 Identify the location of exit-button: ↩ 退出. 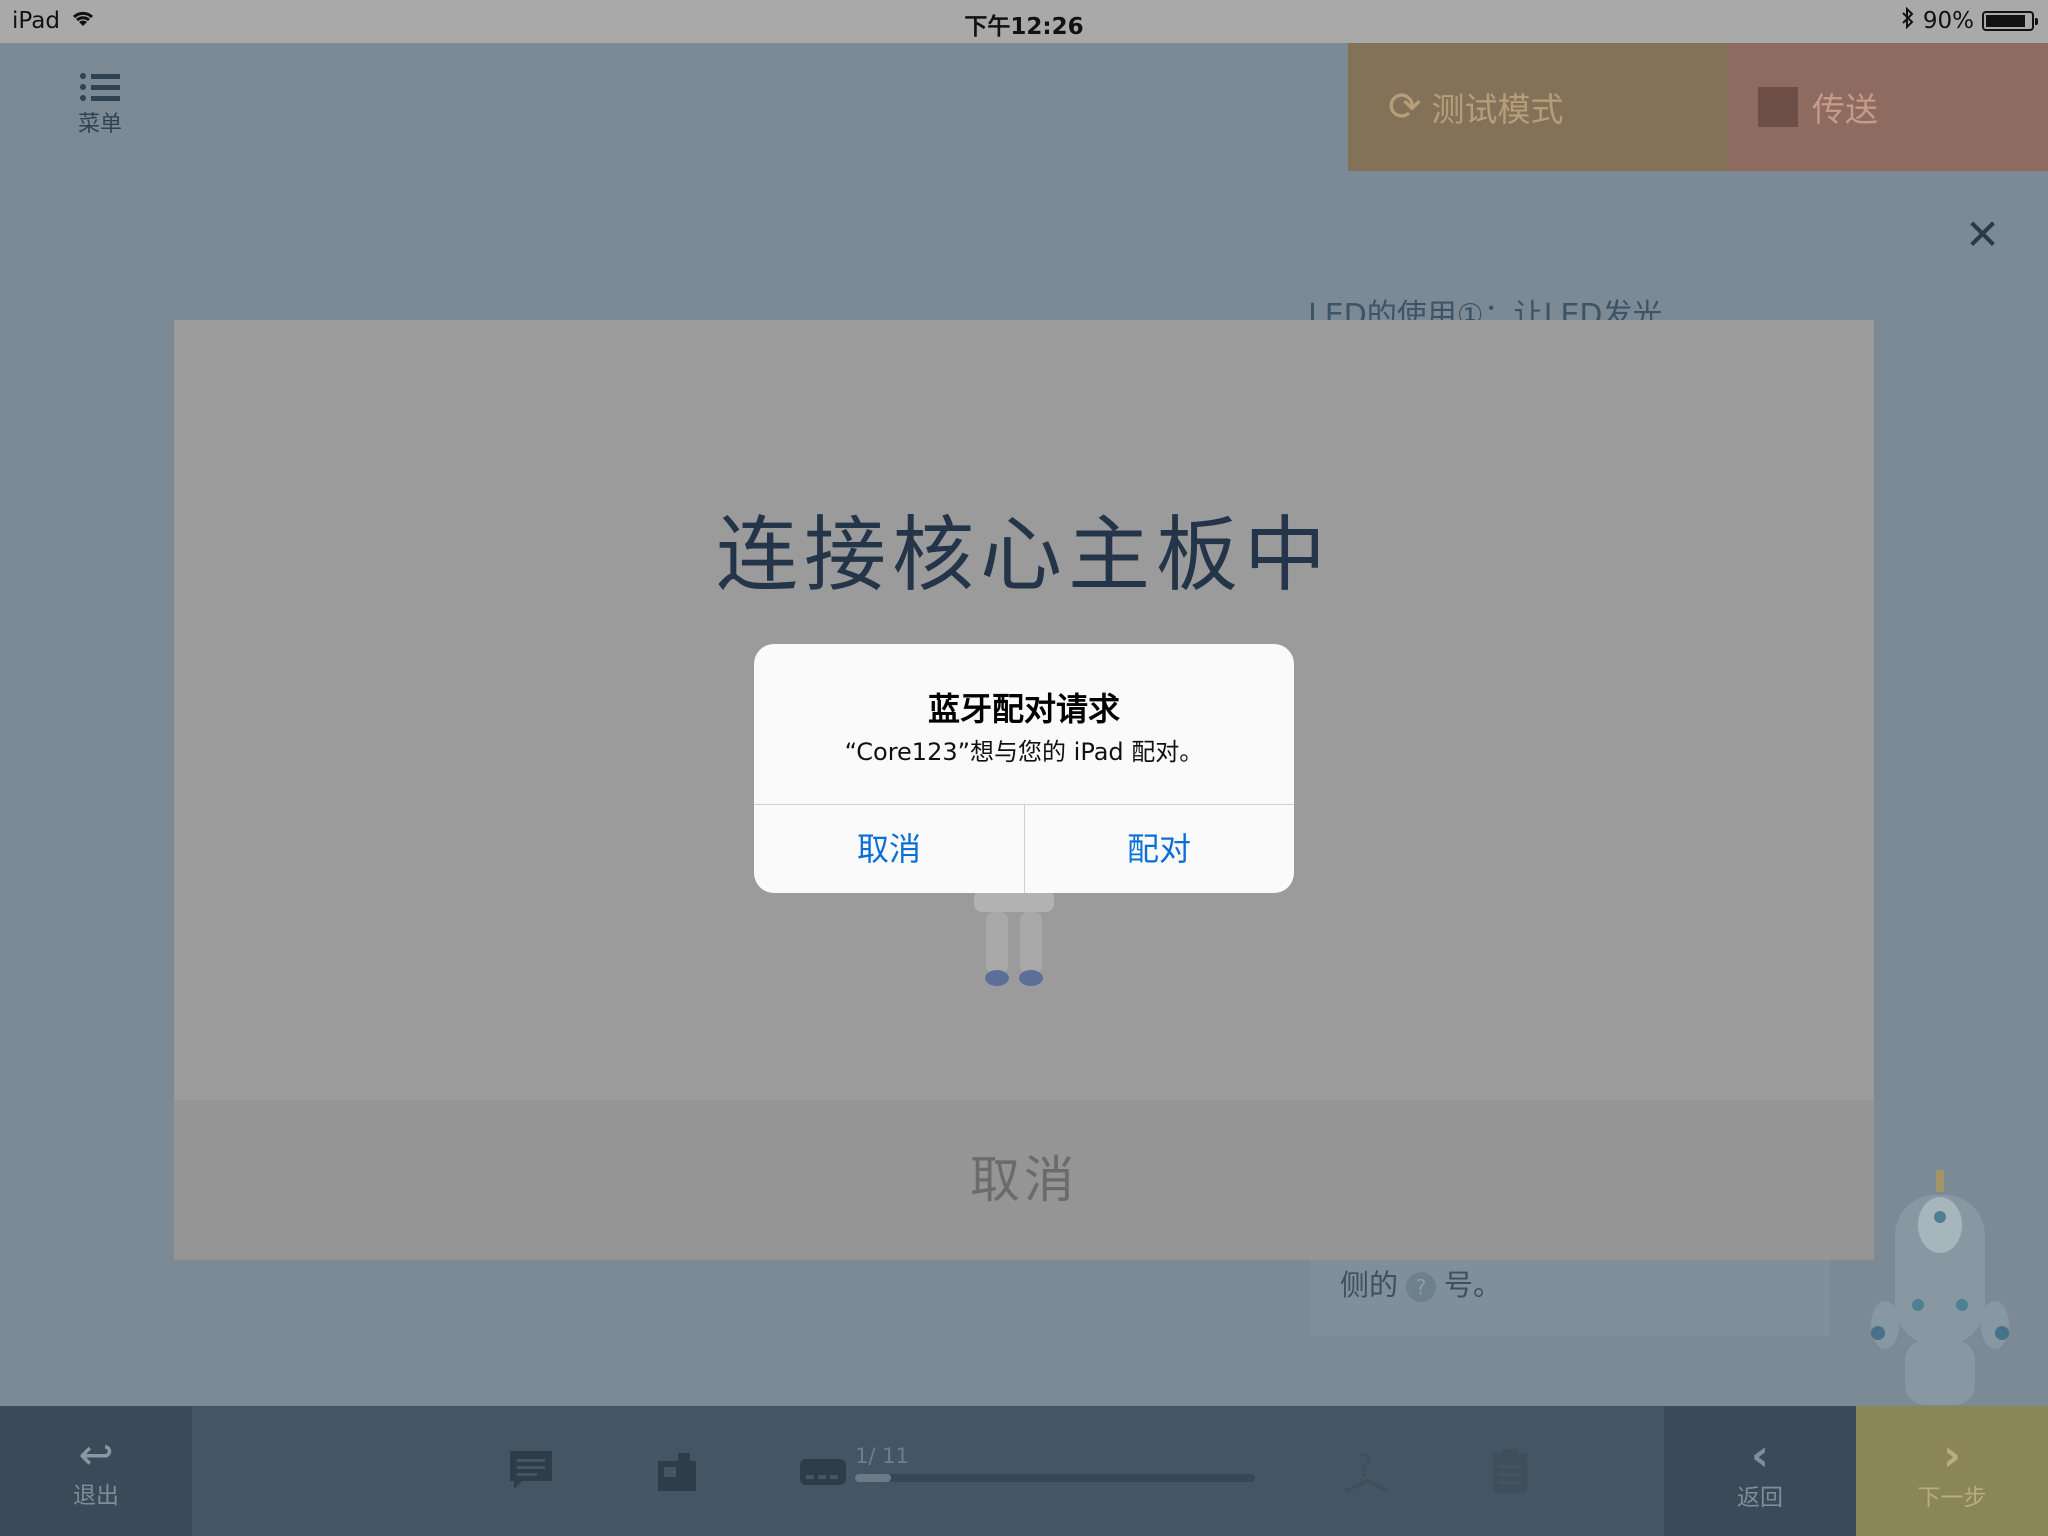
(96, 1471).